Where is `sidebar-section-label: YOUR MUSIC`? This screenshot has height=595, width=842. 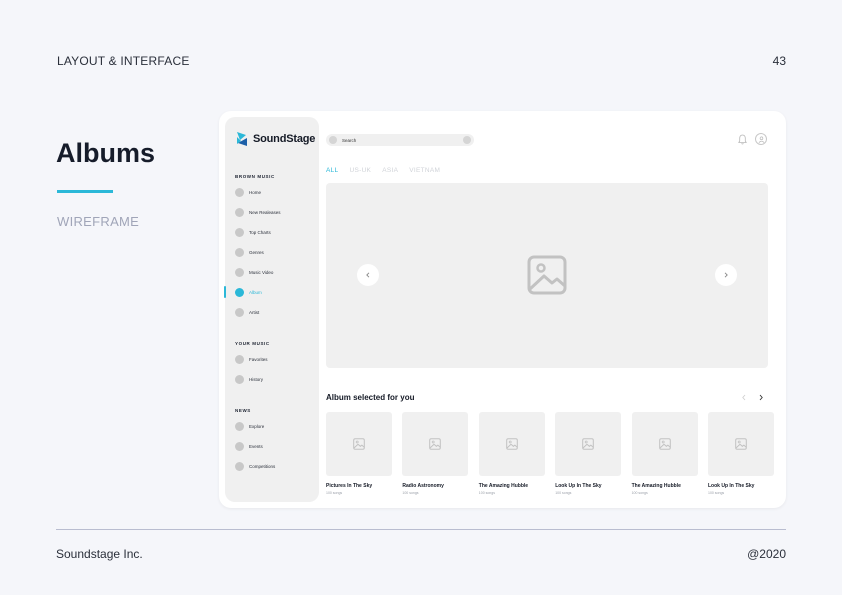
sidebar-section-label: YOUR MUSIC is located at coordinates (252, 343).